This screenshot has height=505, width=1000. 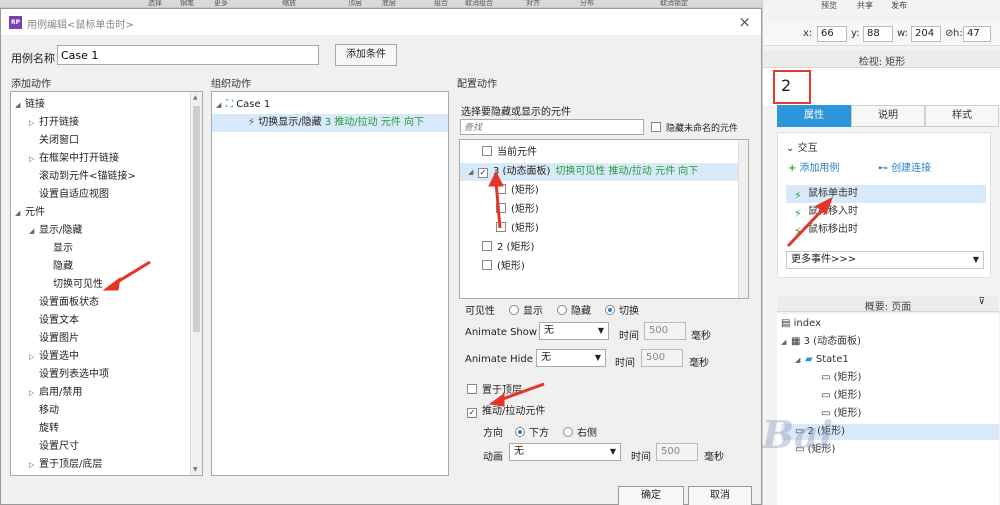 I want to click on more-events-select: 更多事件>>> ▼, so click(x=885, y=260).